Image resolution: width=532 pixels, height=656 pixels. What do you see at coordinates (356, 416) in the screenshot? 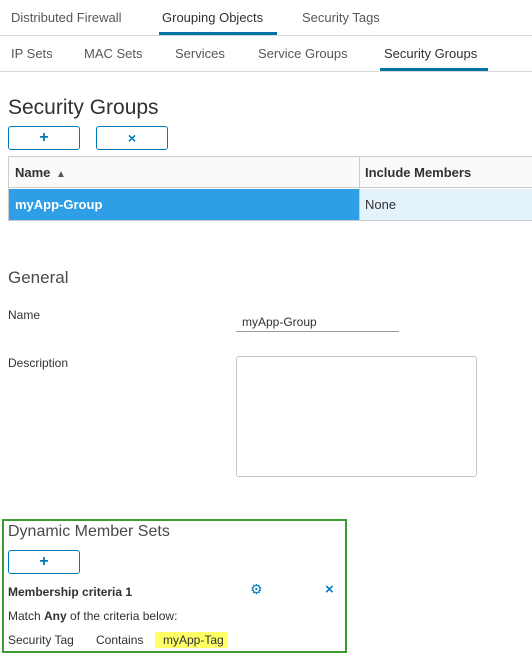
I see `description-field` at bounding box center [356, 416].